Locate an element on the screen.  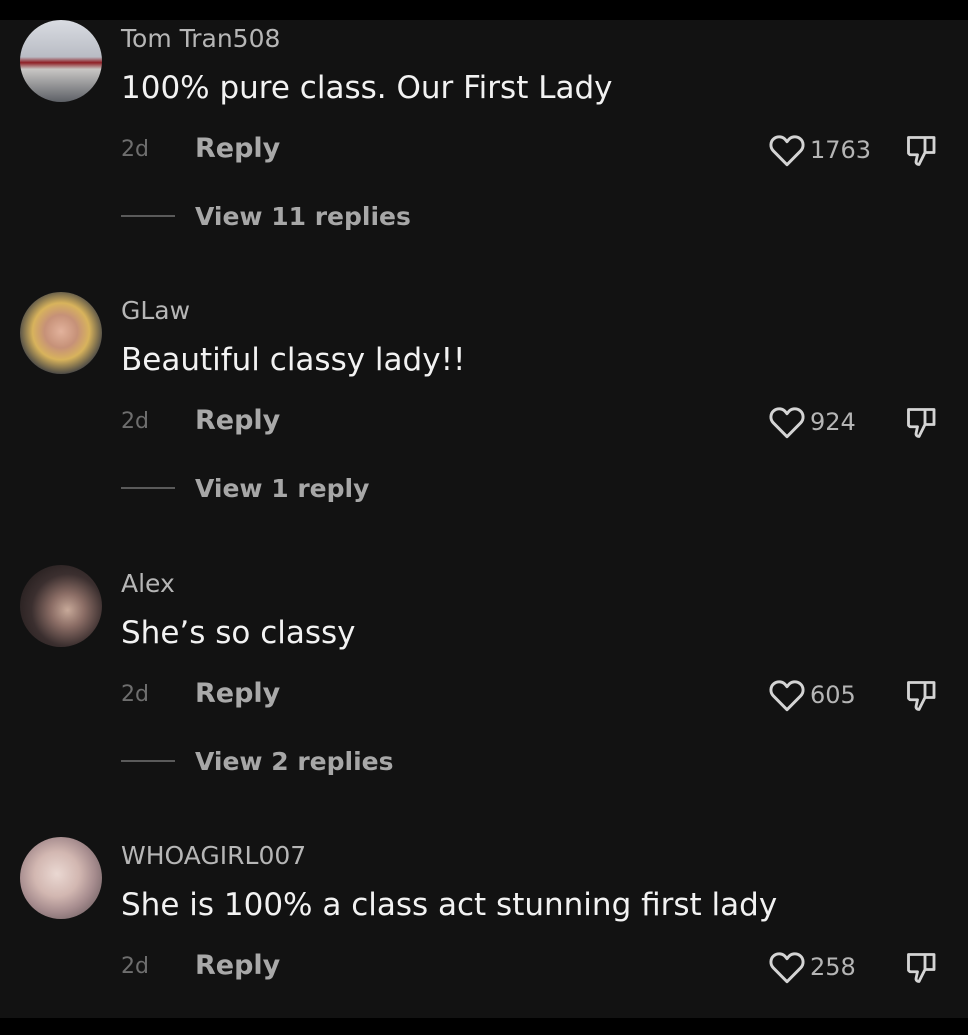
like-button: 1763 is located at coordinates (819, 150).